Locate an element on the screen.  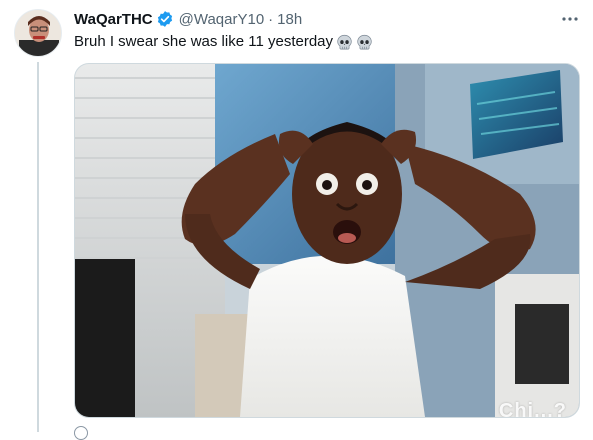
media-watermark: Chi...? is located at coordinates (532, 409).